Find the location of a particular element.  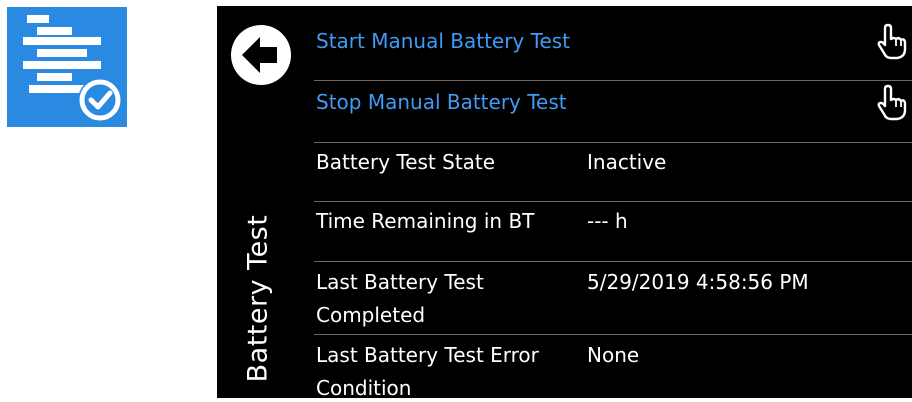

last-battery-test-error-value: None is located at coordinates (613, 355).